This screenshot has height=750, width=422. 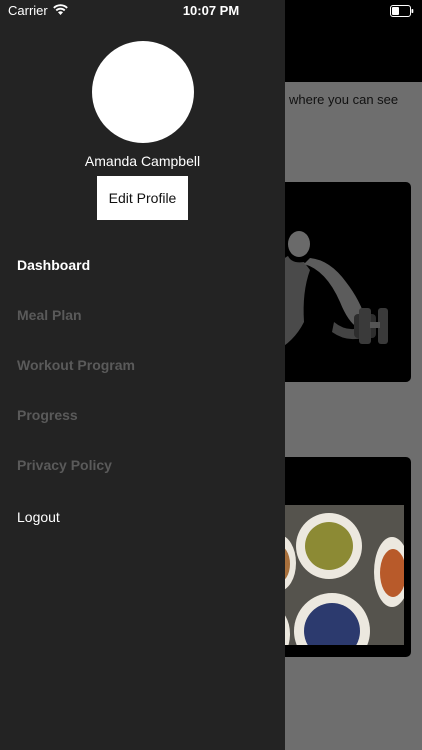 What do you see at coordinates (53, 265) in the screenshot?
I see `menu-item-dashboard: Dashboard` at bounding box center [53, 265].